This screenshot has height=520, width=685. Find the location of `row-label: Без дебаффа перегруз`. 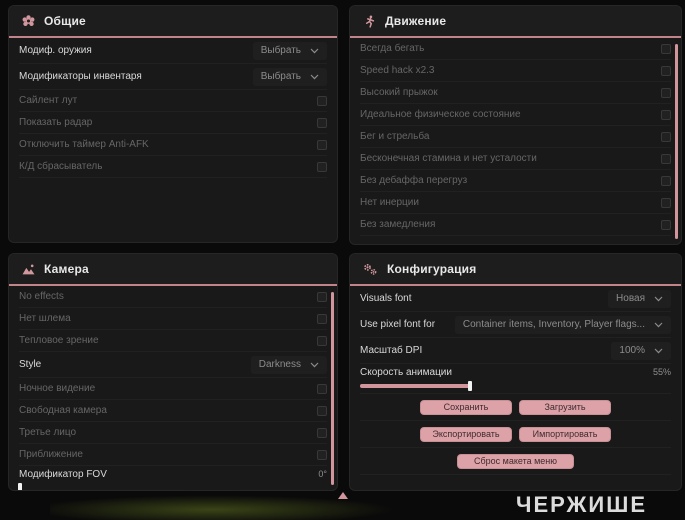

row-label: Без дебаффа перегруз is located at coordinates (414, 180).